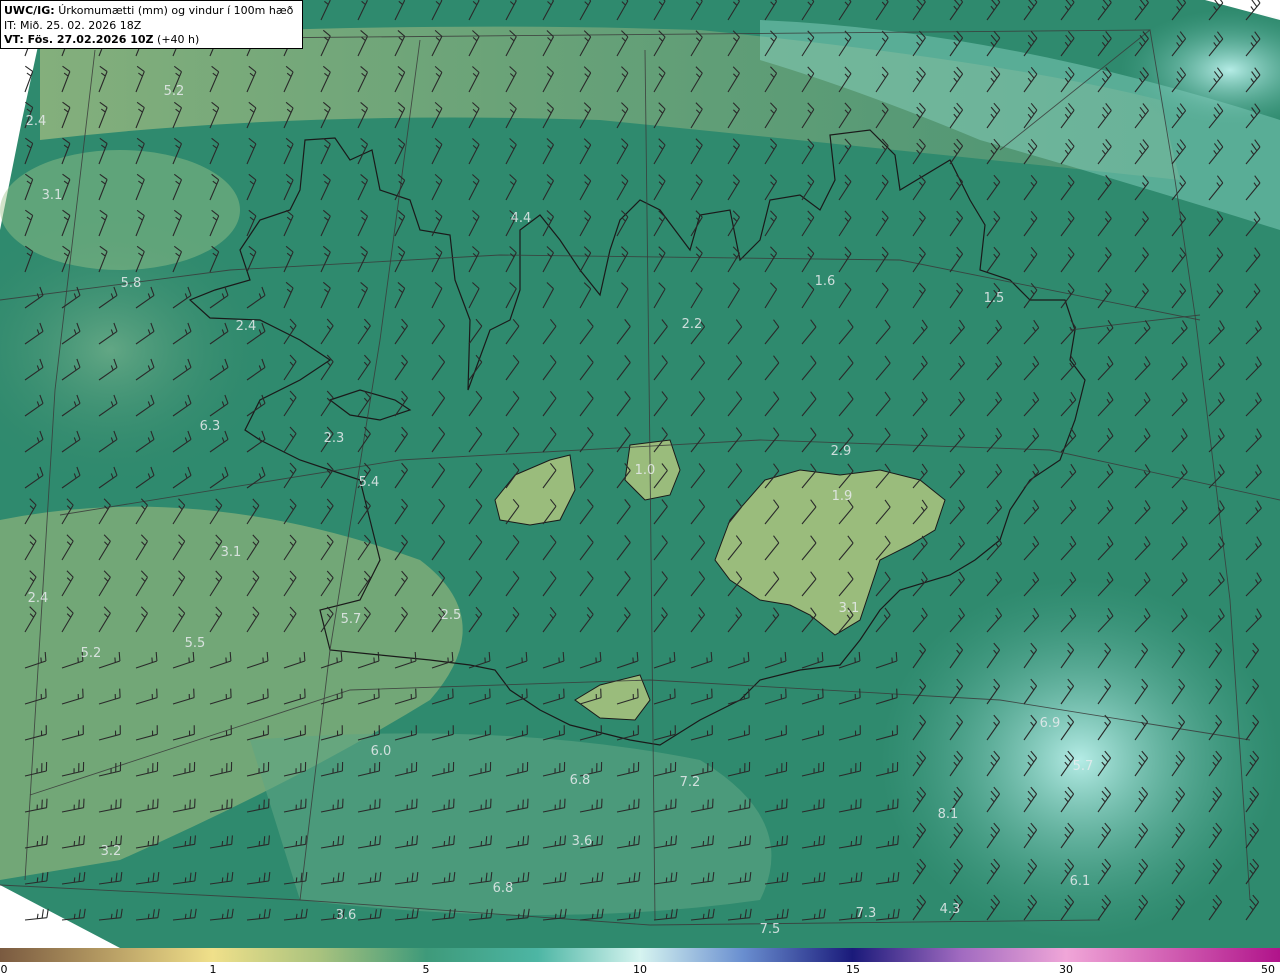 The width and height of the screenshot is (1280, 978). Describe the element at coordinates (120, 210) in the screenshot. I see `west-swirl-core` at that location.